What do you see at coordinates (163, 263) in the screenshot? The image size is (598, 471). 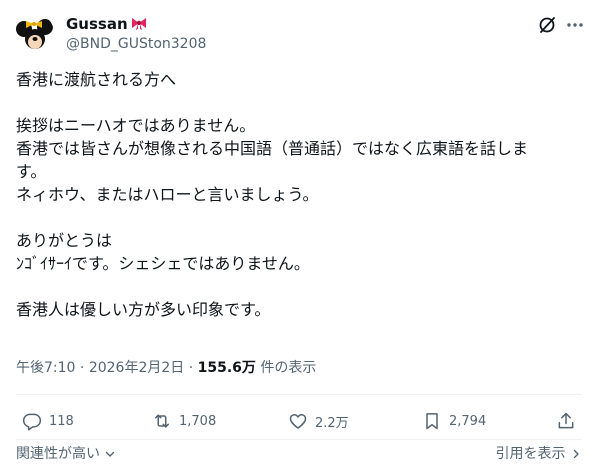 I see `tweet-line: ﾝｺﾞｲｻｰｲです。シェシェではありません。` at bounding box center [163, 263].